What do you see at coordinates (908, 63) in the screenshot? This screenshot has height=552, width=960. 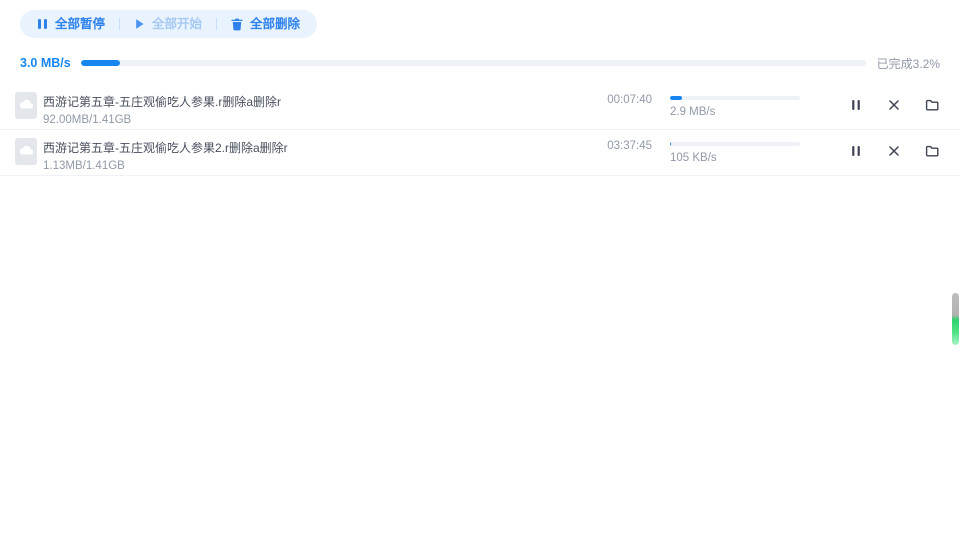 I see `completed-label: 已完成3.2%` at bounding box center [908, 63].